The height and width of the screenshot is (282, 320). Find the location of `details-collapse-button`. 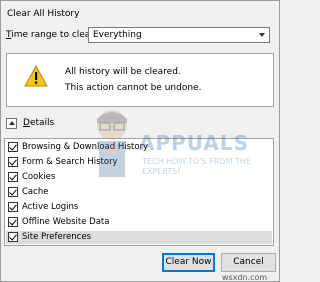

details-collapse-button is located at coordinates (11, 123).